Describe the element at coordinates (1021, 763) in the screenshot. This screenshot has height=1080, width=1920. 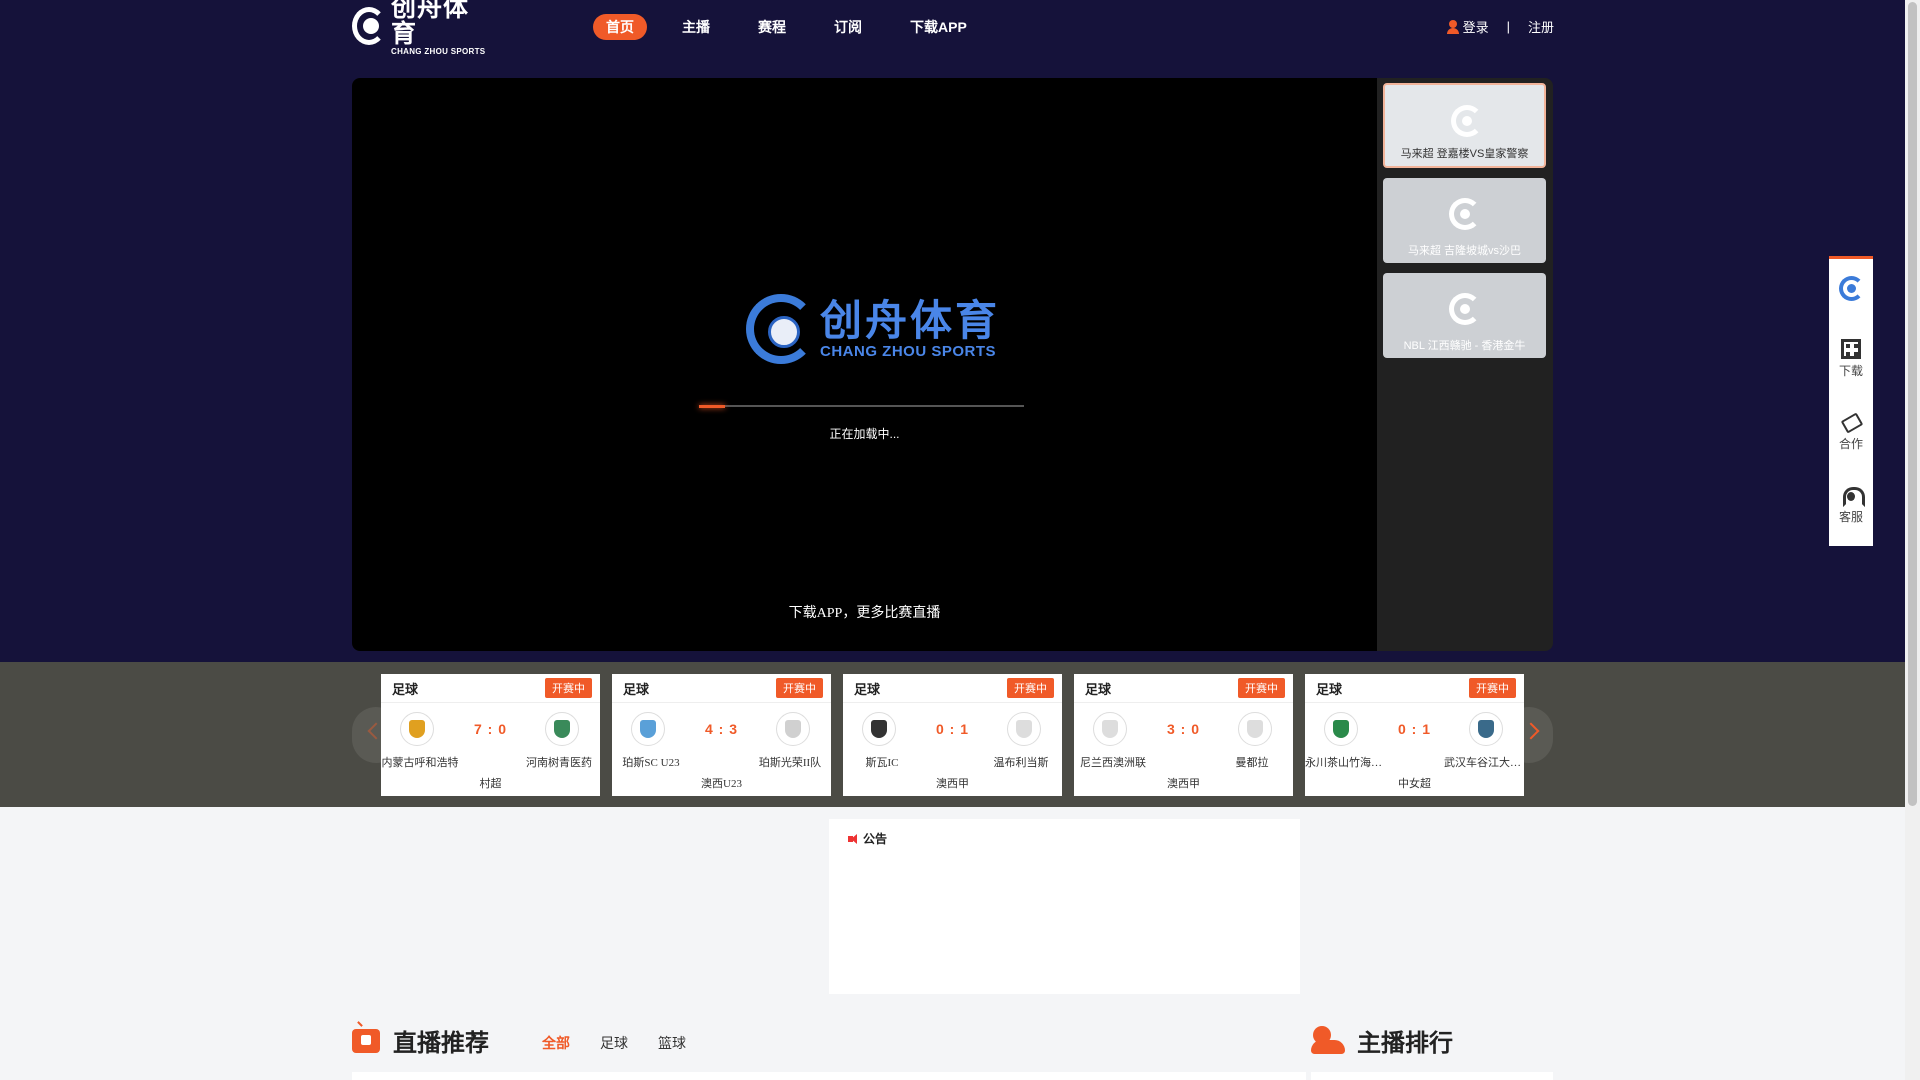
I see `away-team-name: 温布利当斯` at that location.